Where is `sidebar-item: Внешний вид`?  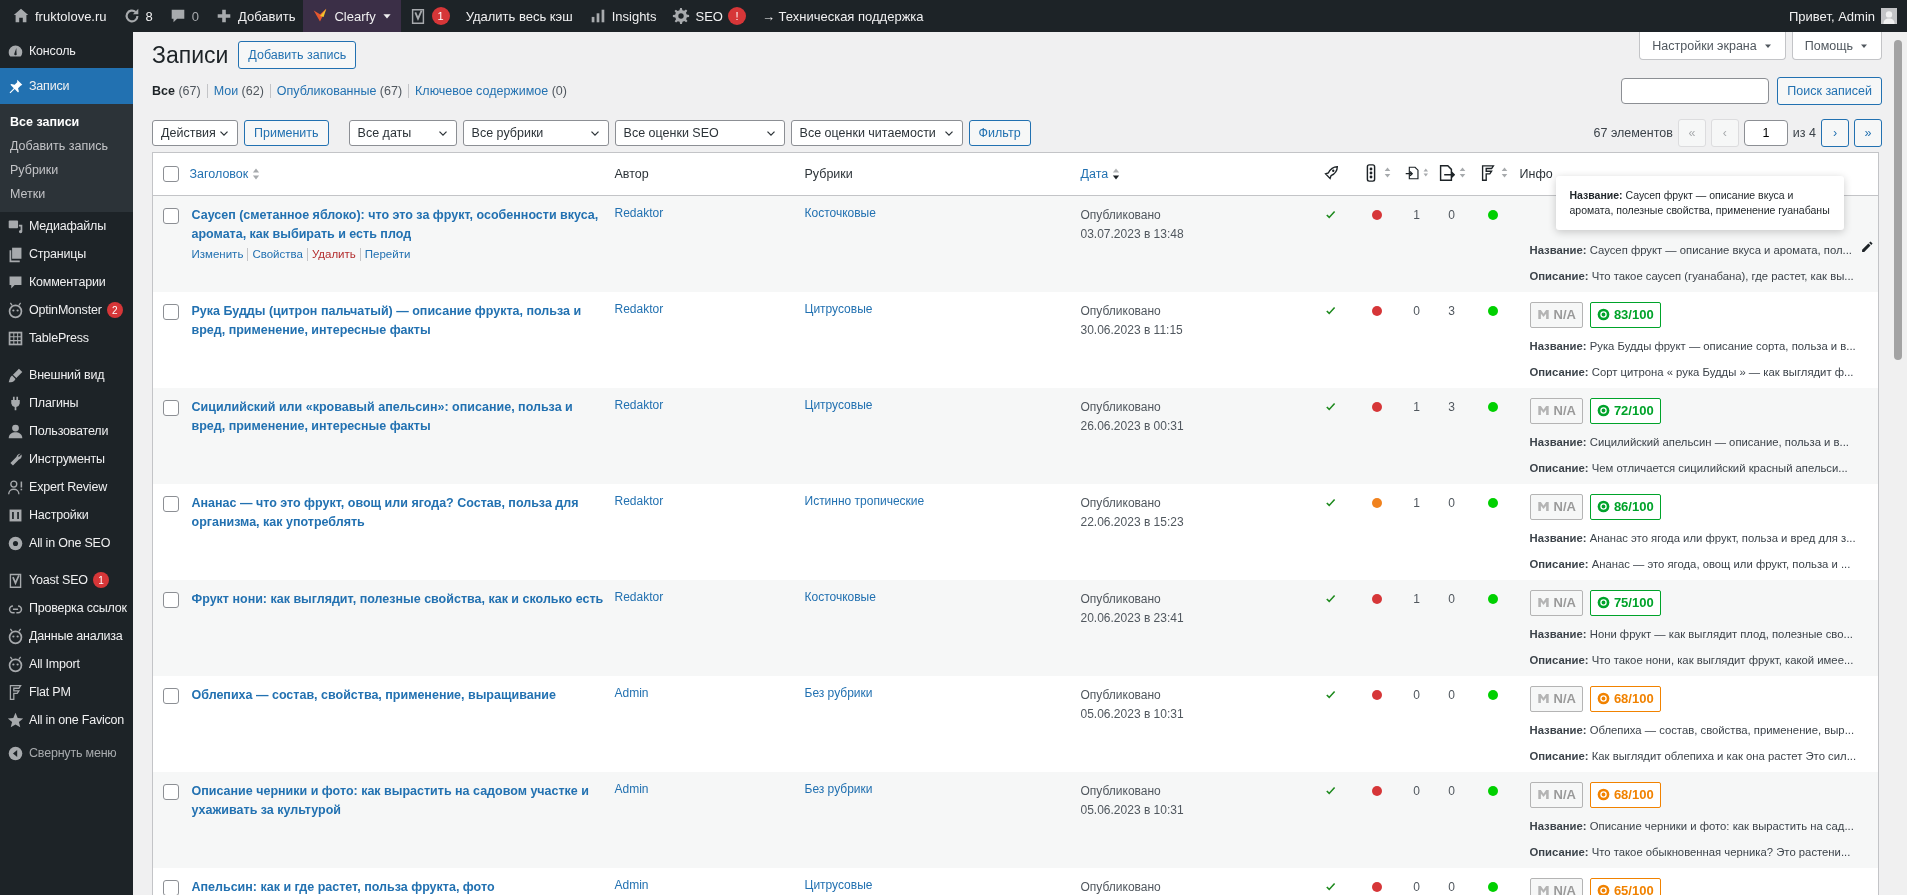
sidebar-item: Внешний вид is located at coordinates (66, 375).